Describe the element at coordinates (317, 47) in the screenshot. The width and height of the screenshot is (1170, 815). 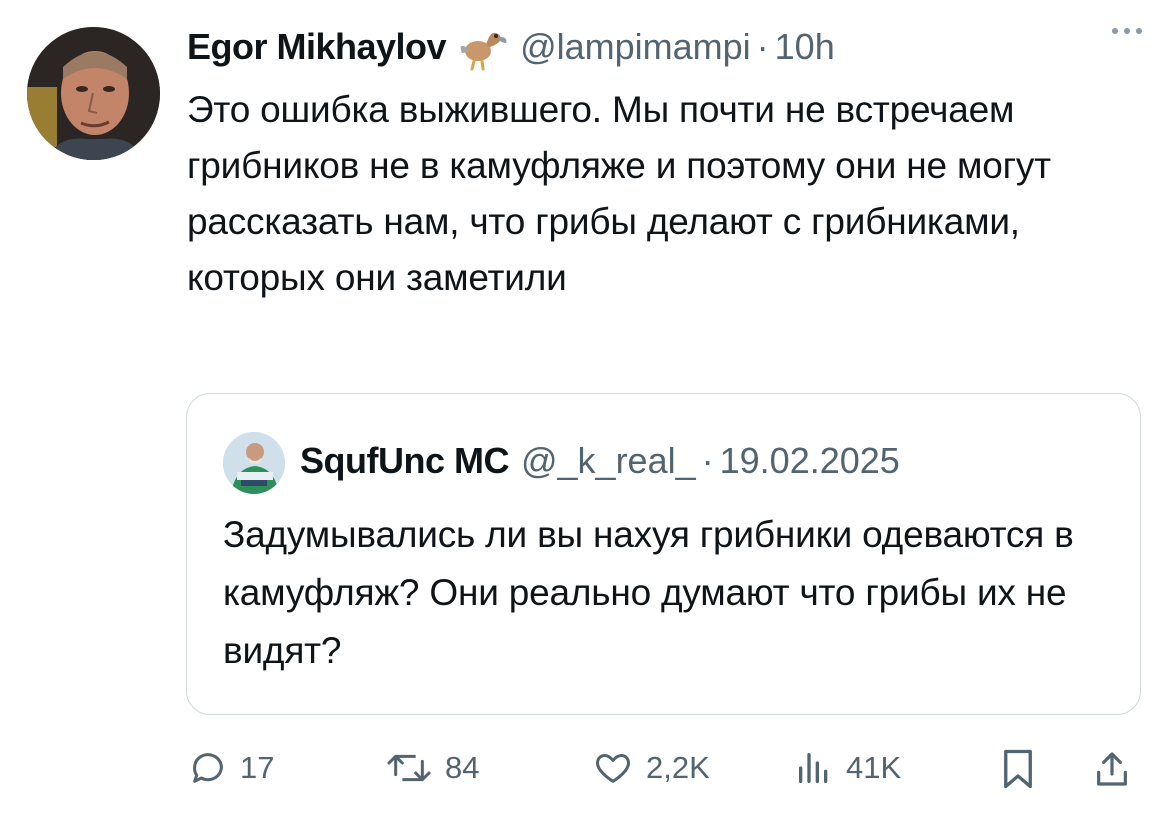
I see `author-name: Egor Mikhaylov` at that location.